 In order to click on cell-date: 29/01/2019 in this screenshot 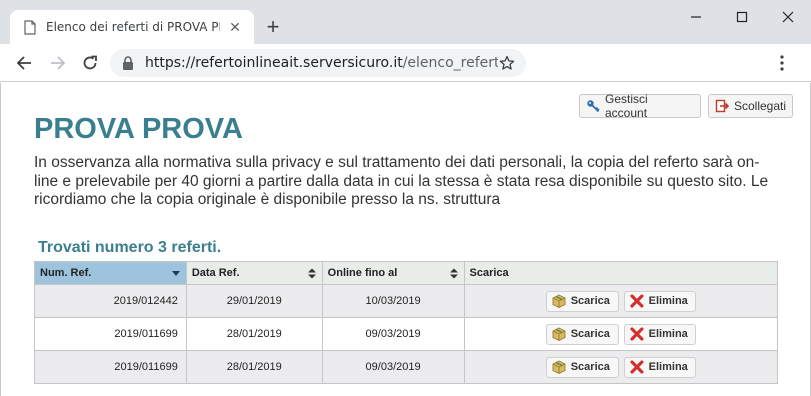, I will do `click(254, 301)`.